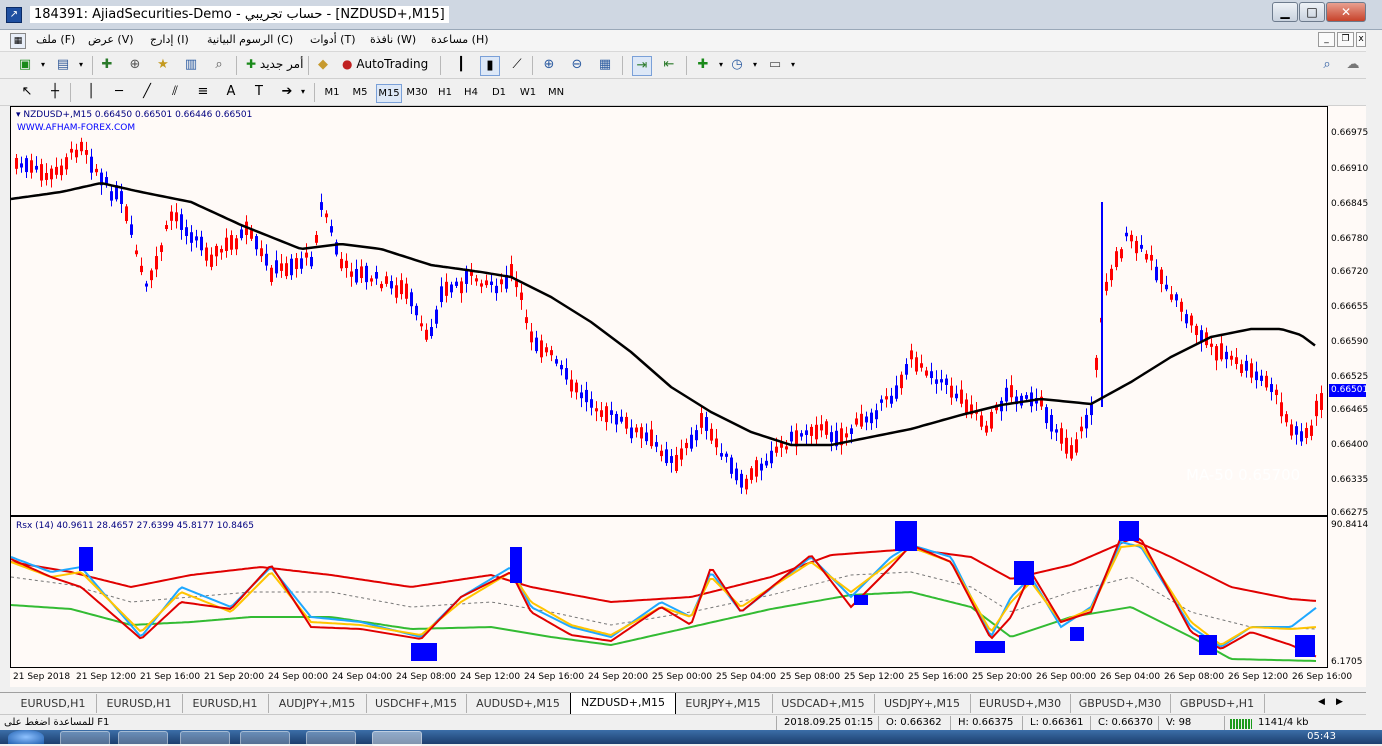 This screenshot has width=1382, height=746. Describe the element at coordinates (389, 93) in the screenshot. I see `timeframe-m15: M15` at that location.